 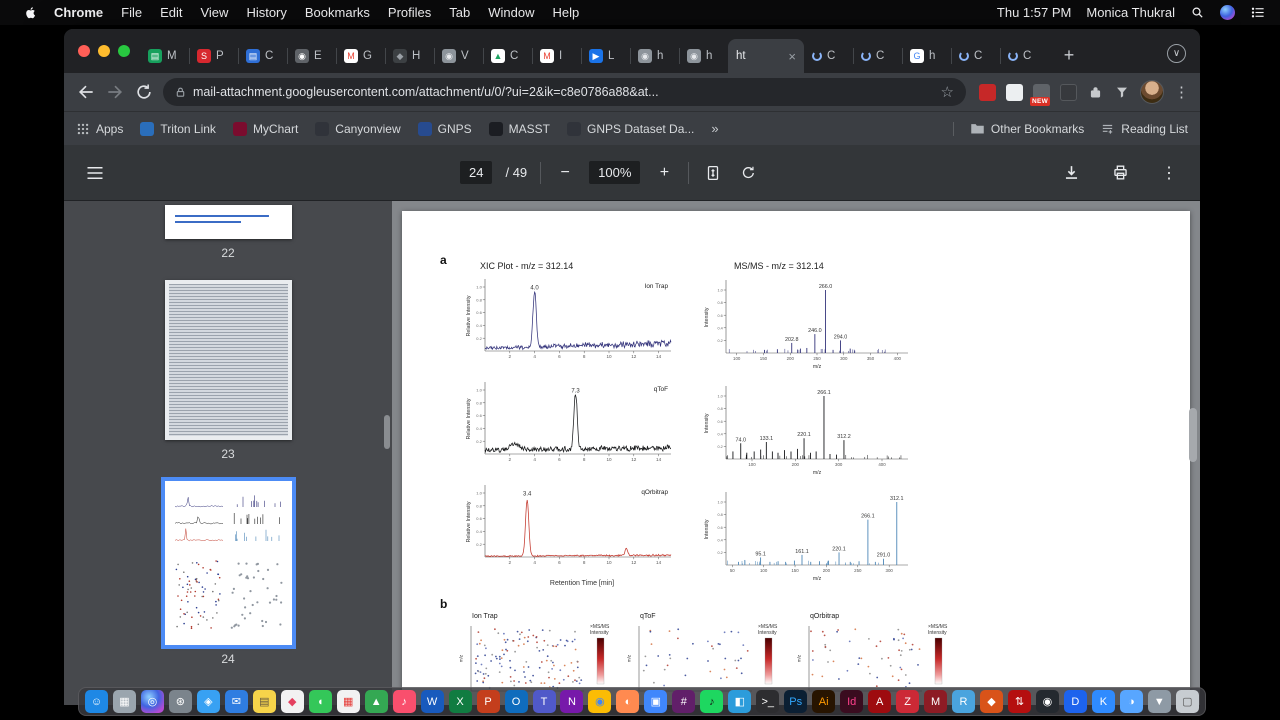 I want to click on traffic-light-minimize, so click(x=104, y=51).